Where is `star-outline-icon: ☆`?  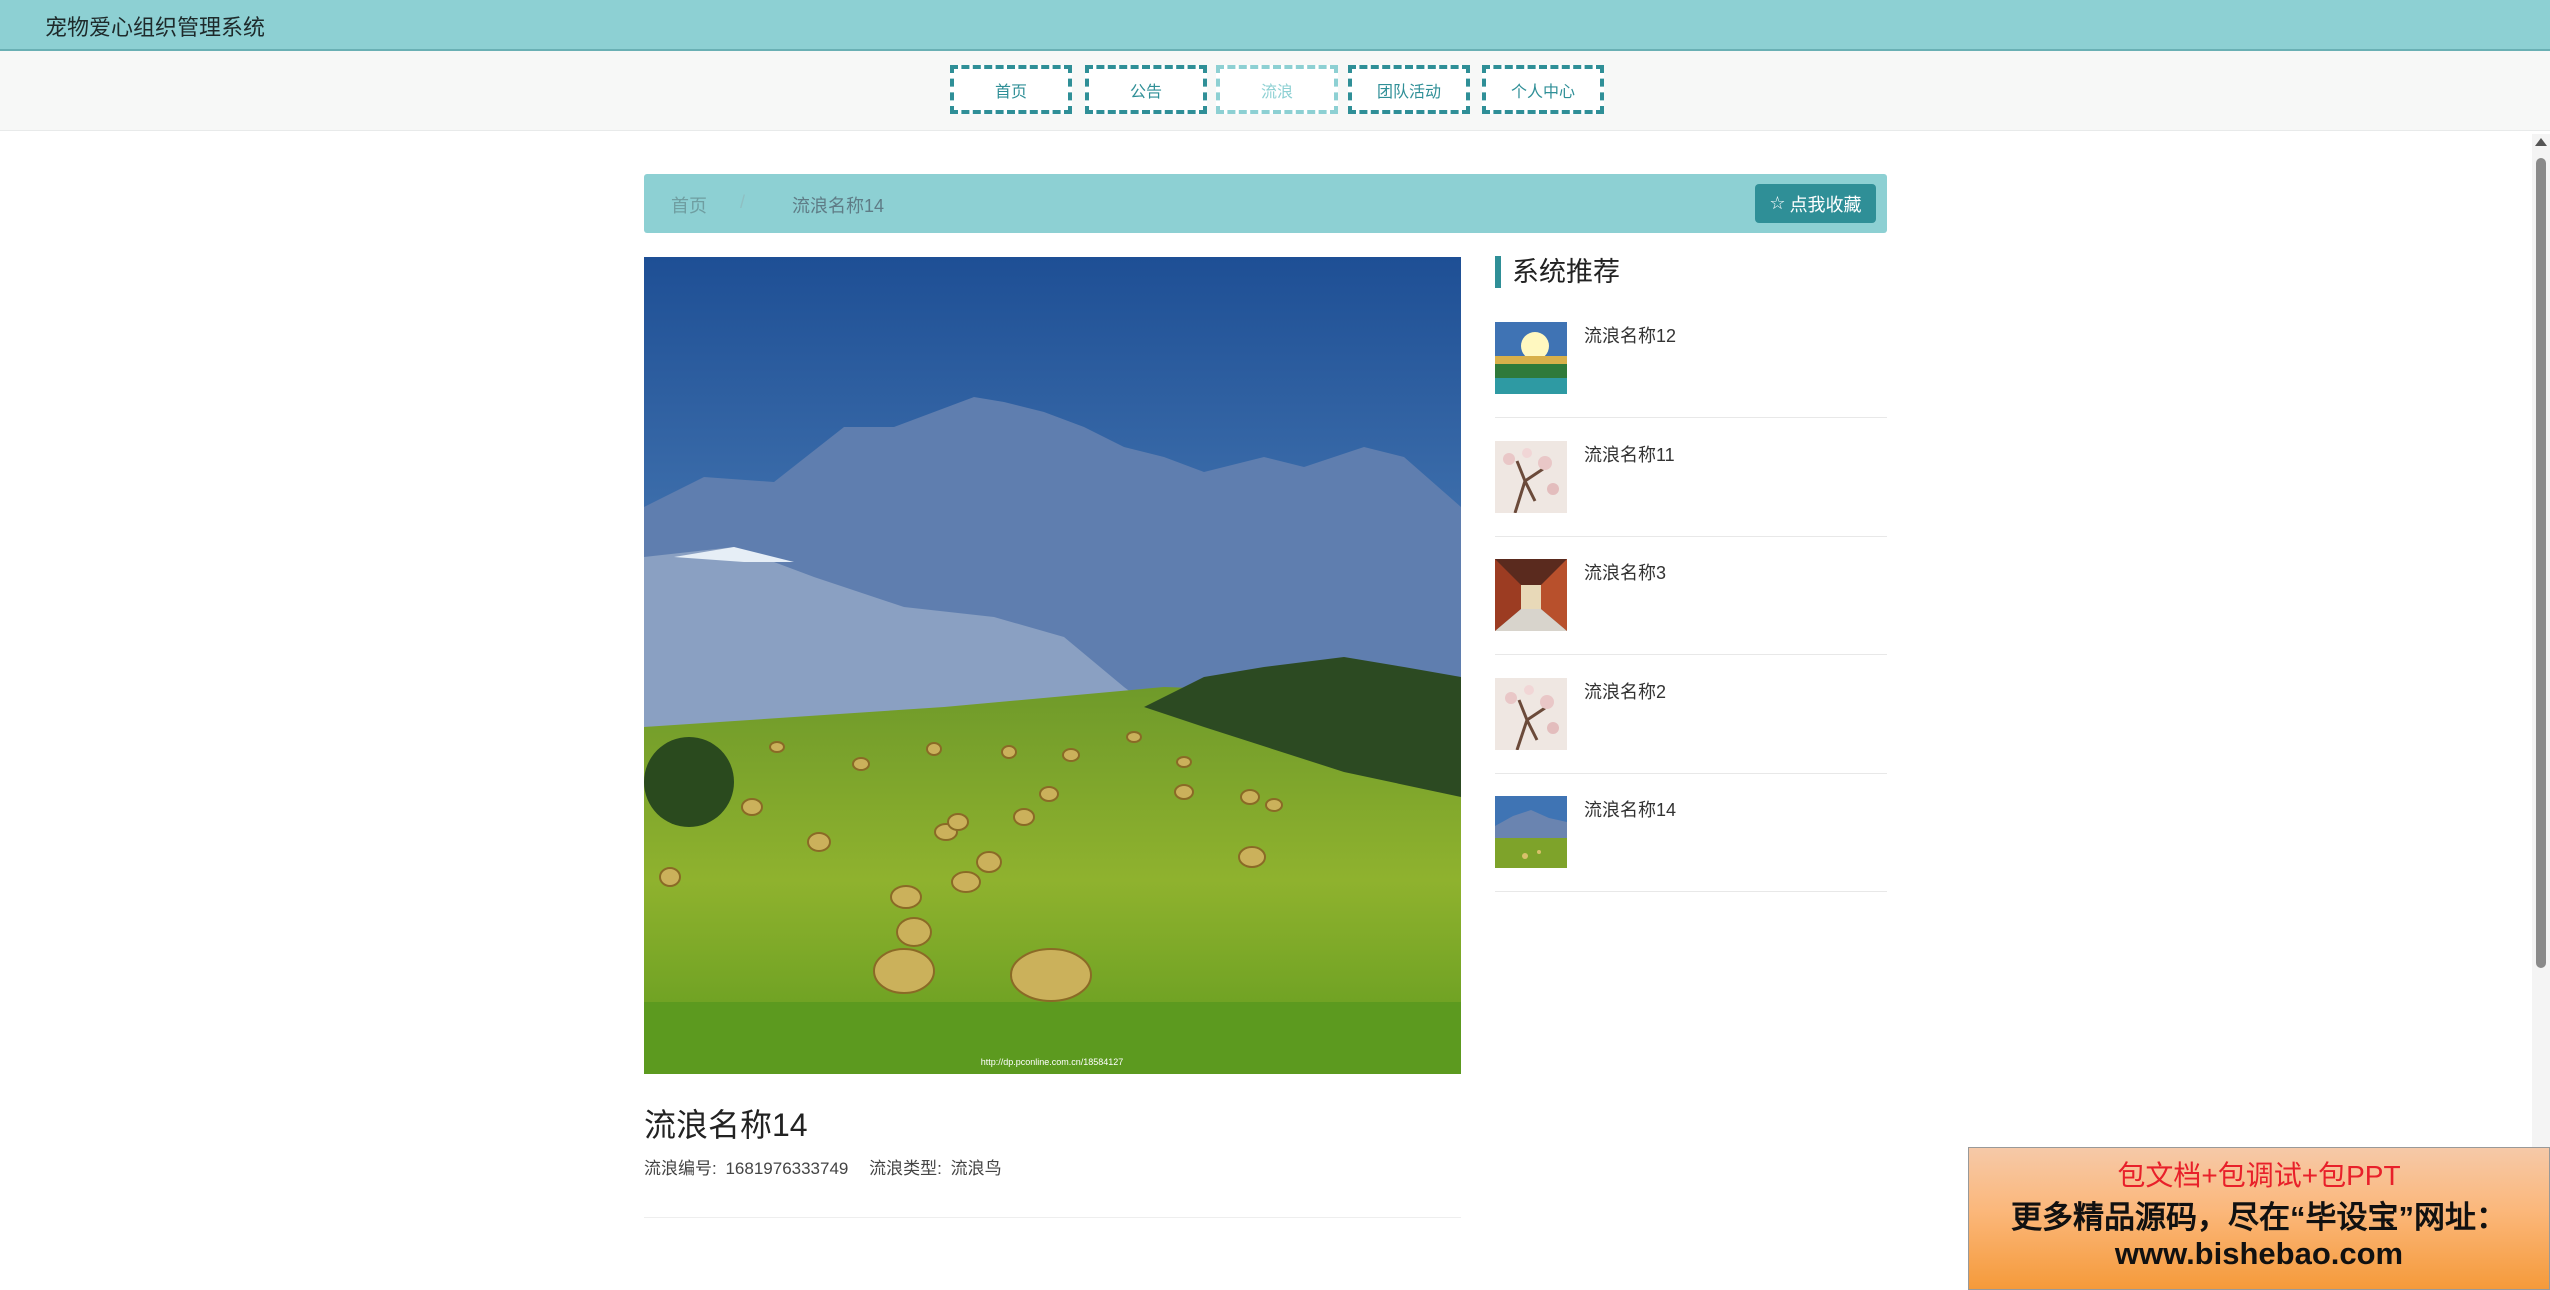
star-outline-icon: ☆ is located at coordinates (1777, 203).